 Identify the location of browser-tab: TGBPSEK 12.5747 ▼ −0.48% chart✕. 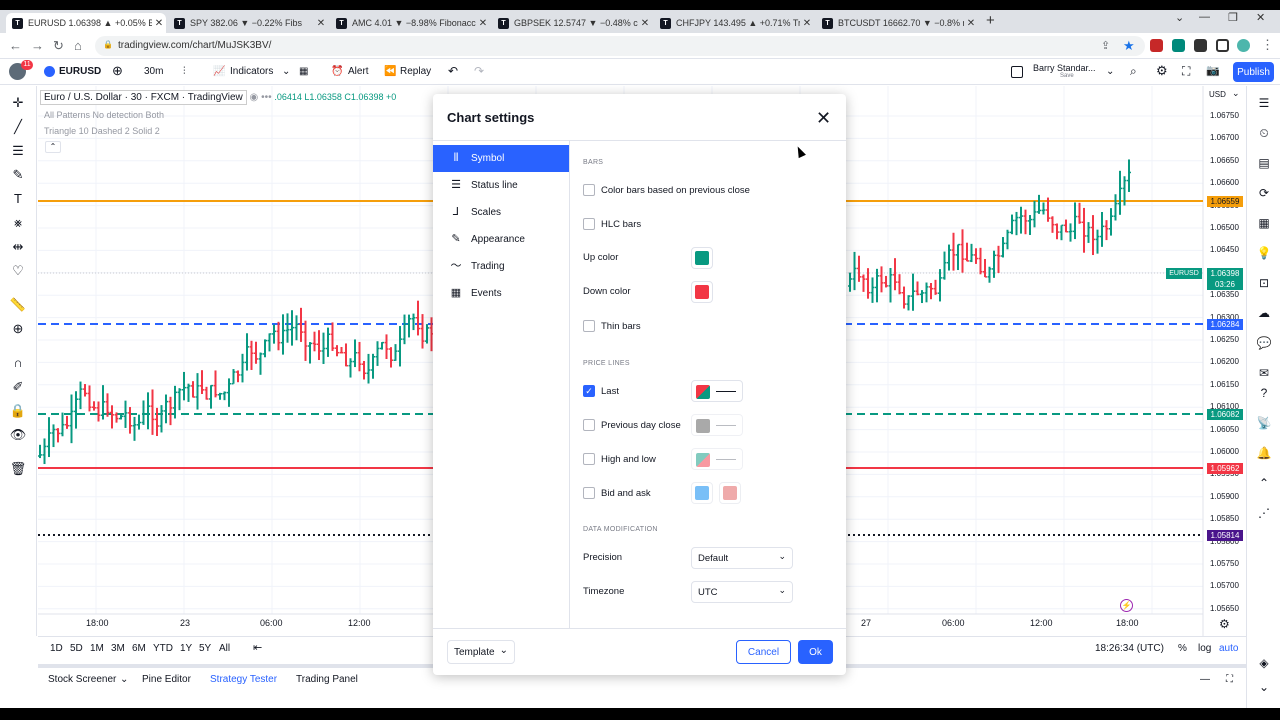
(572, 23).